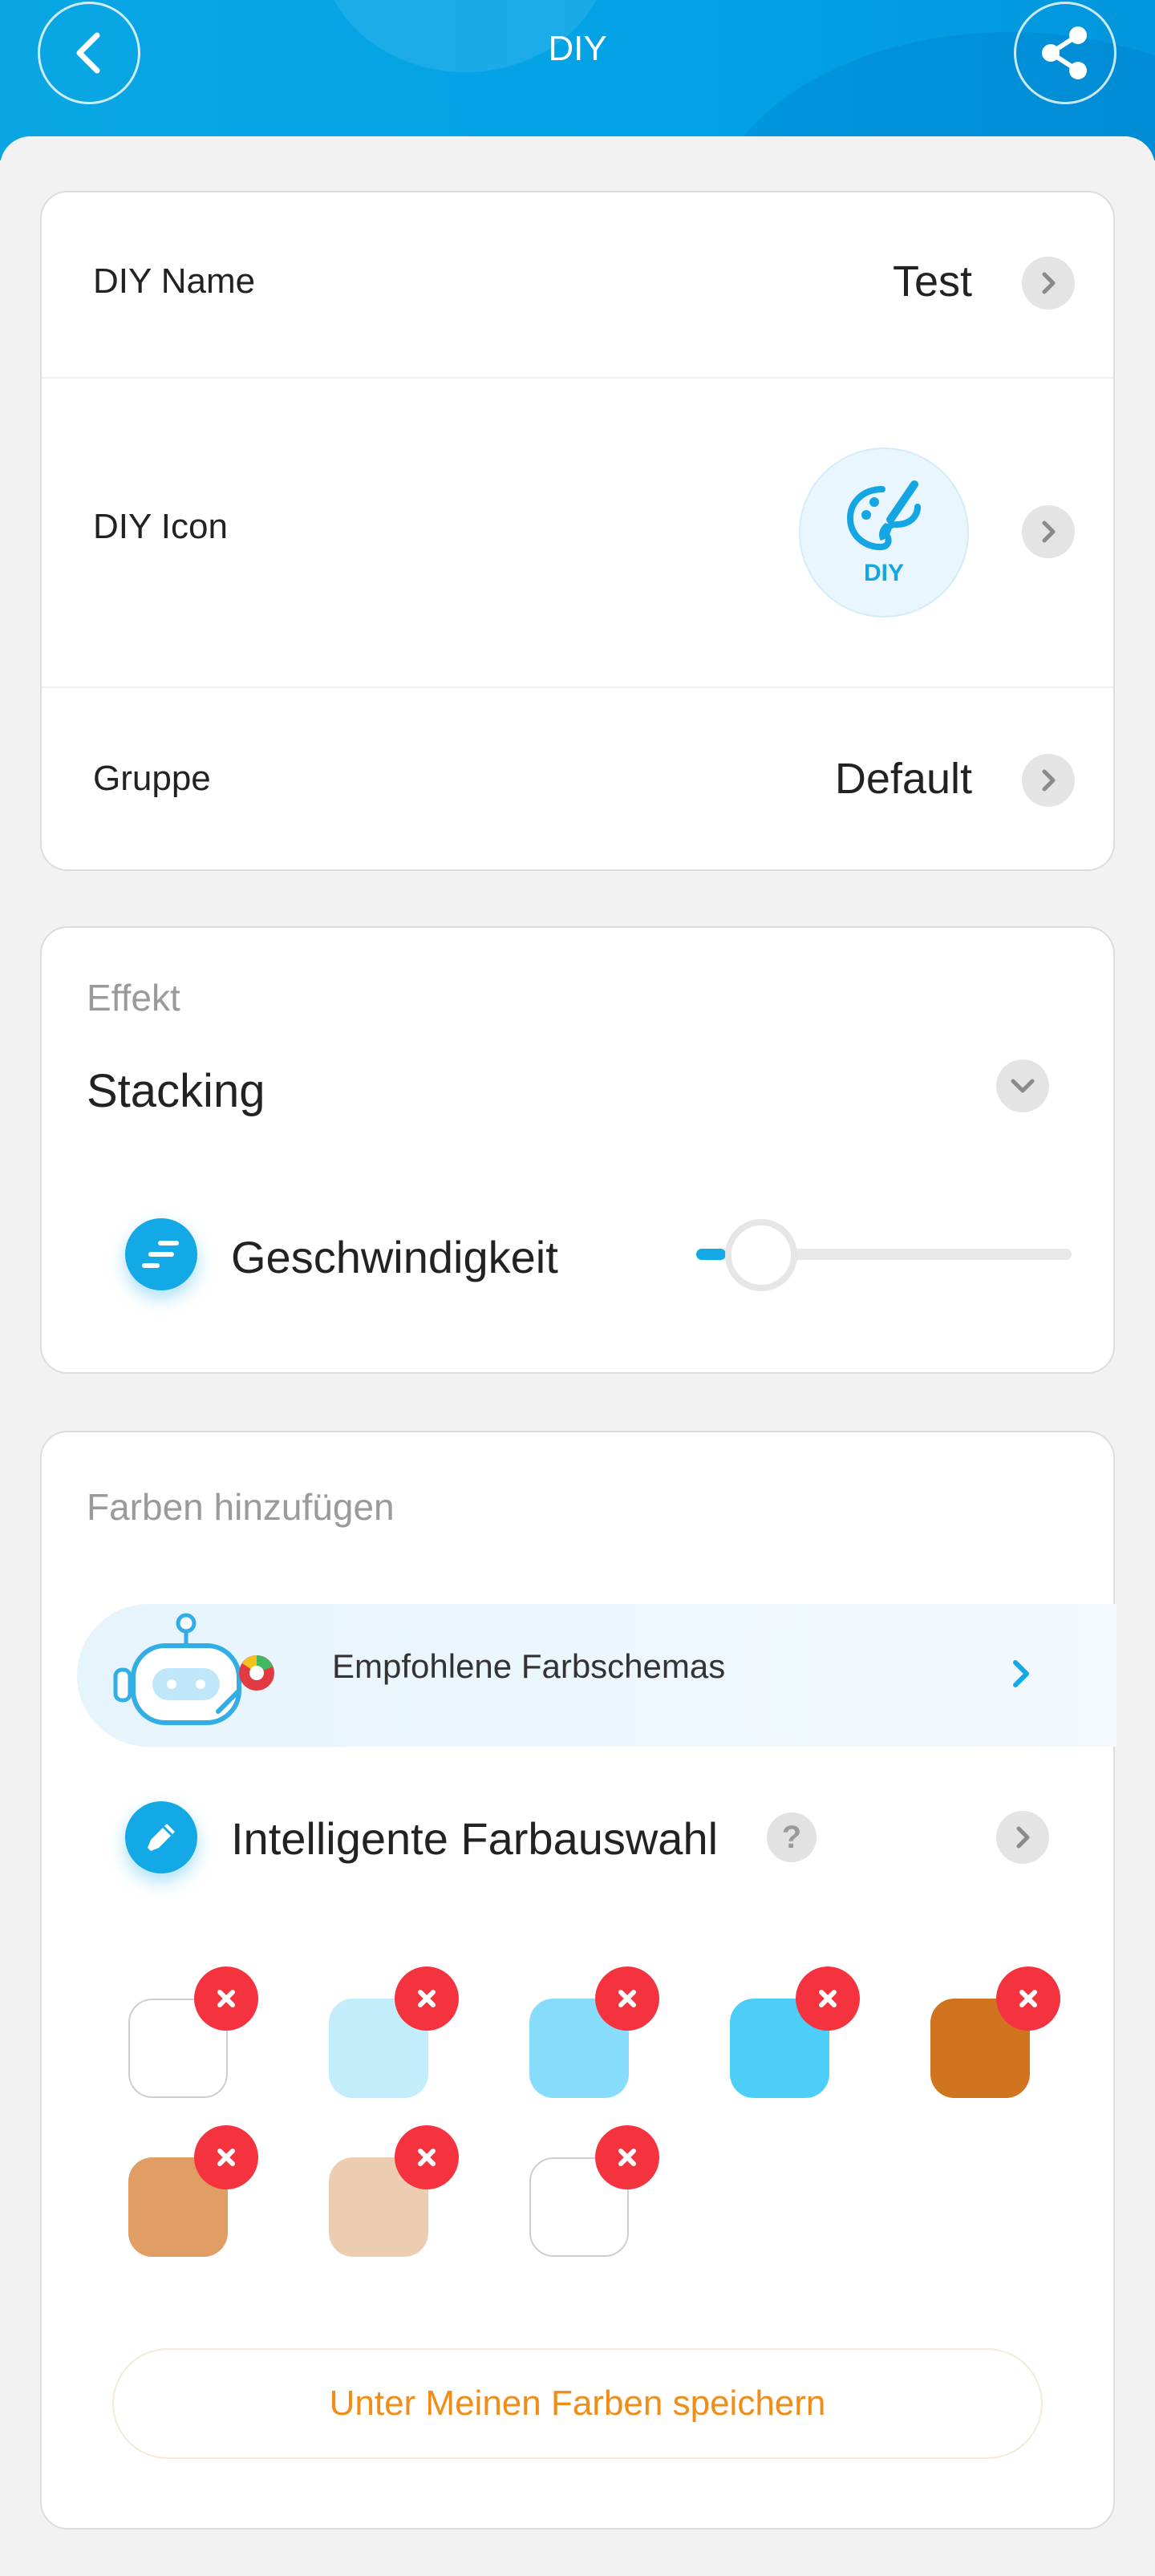 Image resolution: width=1155 pixels, height=2576 pixels. Describe the element at coordinates (161, 1254) in the screenshot. I see `speed-icon` at that location.